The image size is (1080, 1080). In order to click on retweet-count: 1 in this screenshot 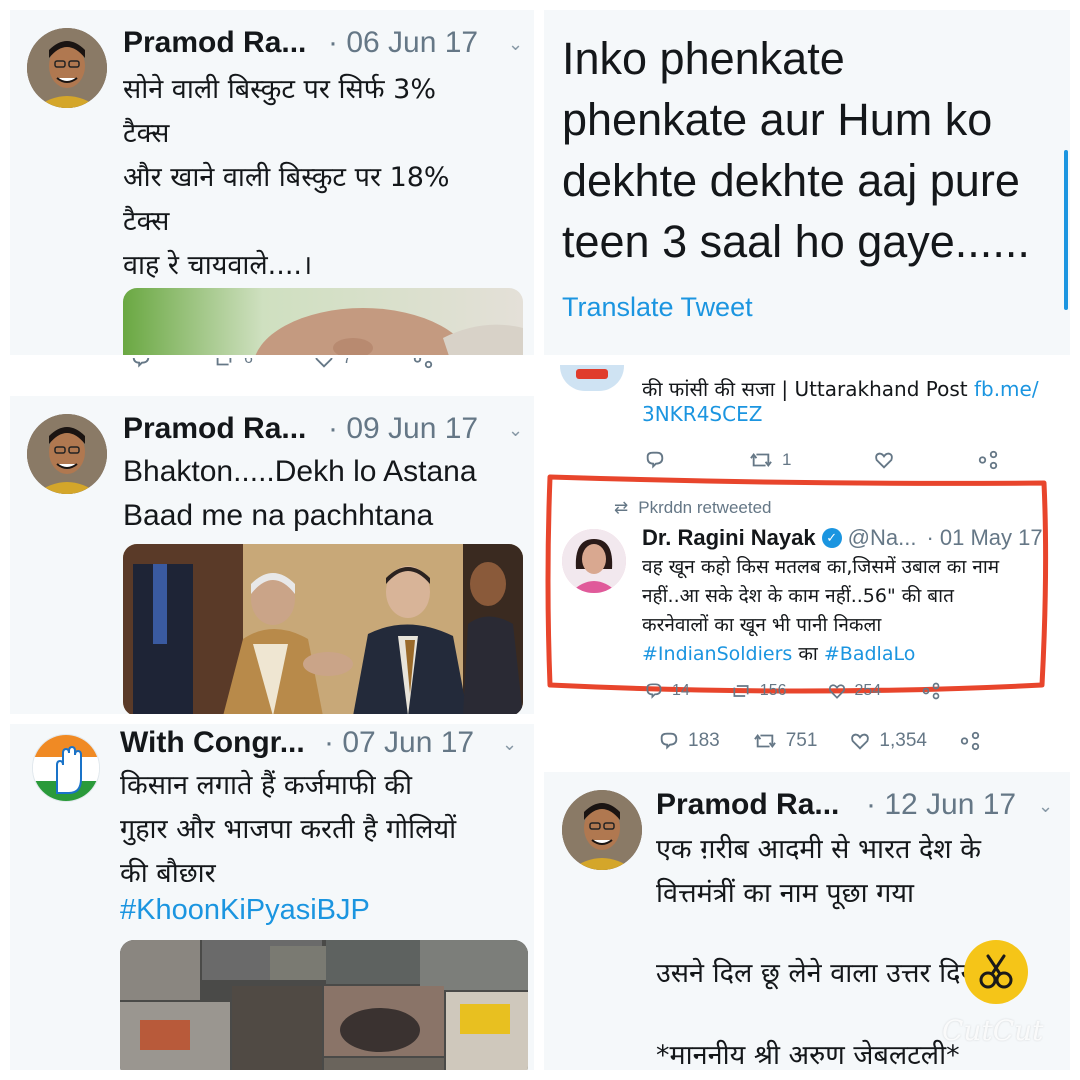, I will do `click(787, 459)`.